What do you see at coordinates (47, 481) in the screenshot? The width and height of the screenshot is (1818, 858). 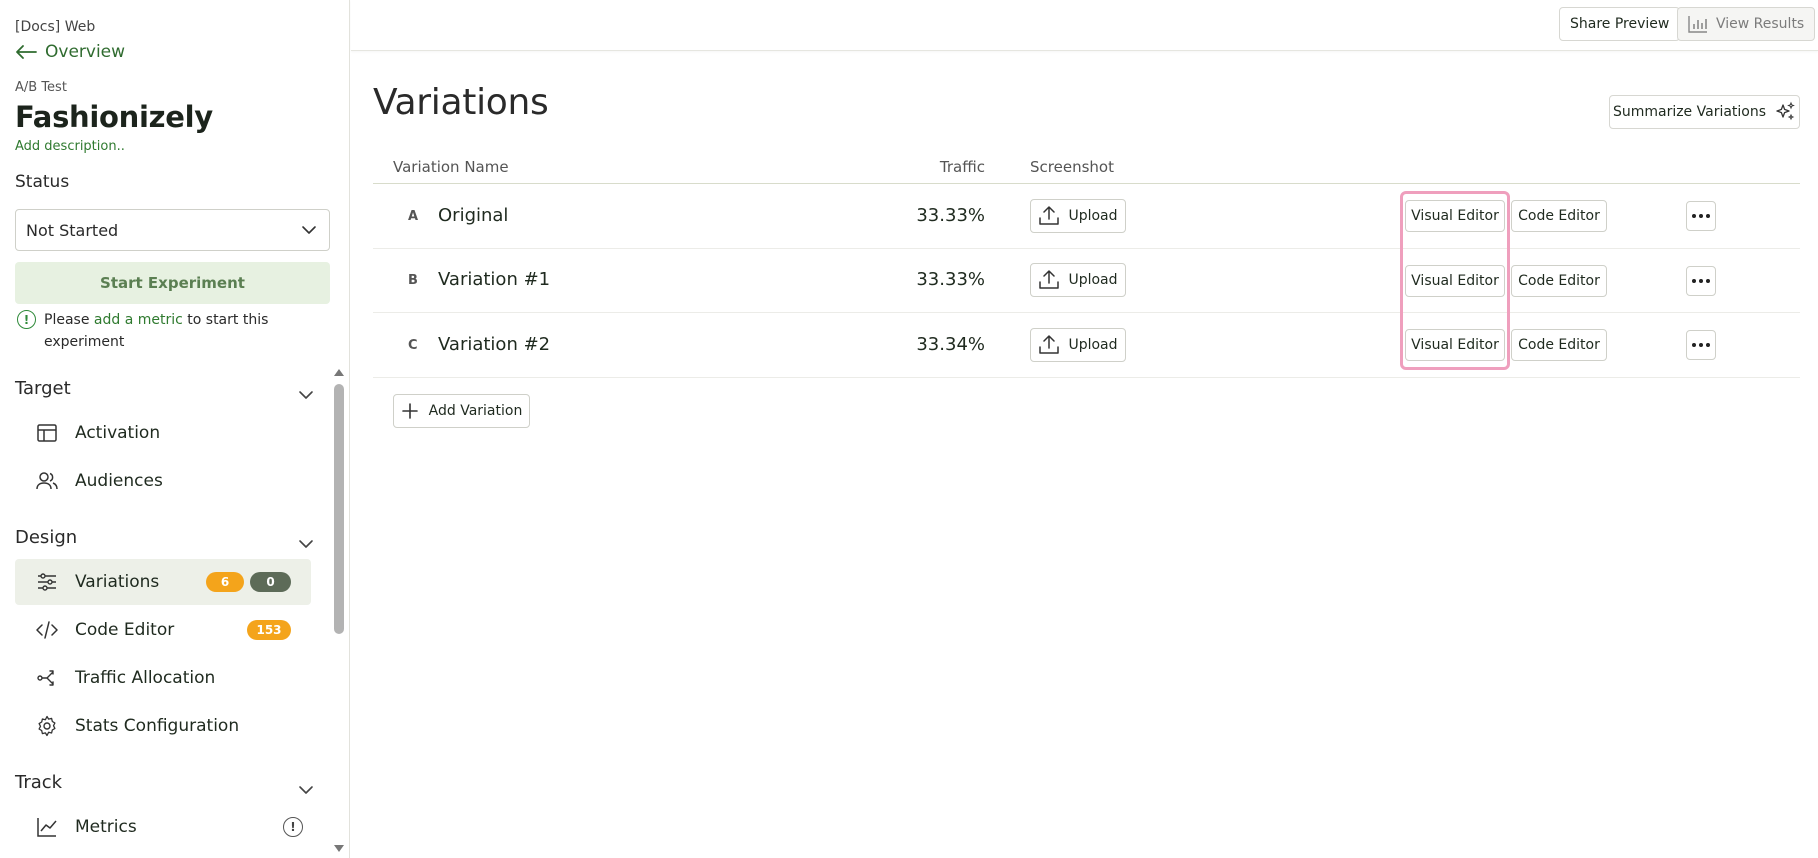 I see `users-icon` at bounding box center [47, 481].